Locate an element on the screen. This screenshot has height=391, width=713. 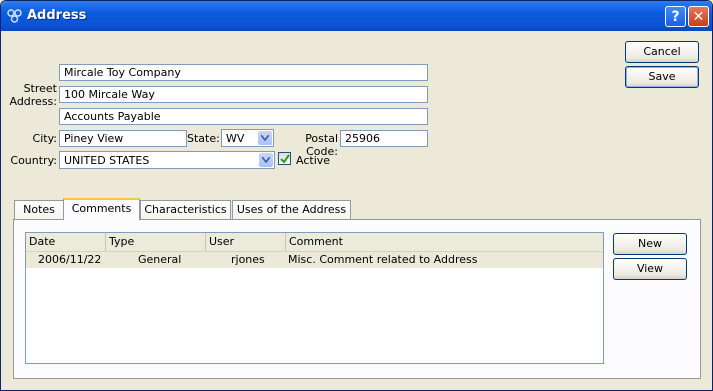
city-field: Piney View is located at coordinates (123, 138).